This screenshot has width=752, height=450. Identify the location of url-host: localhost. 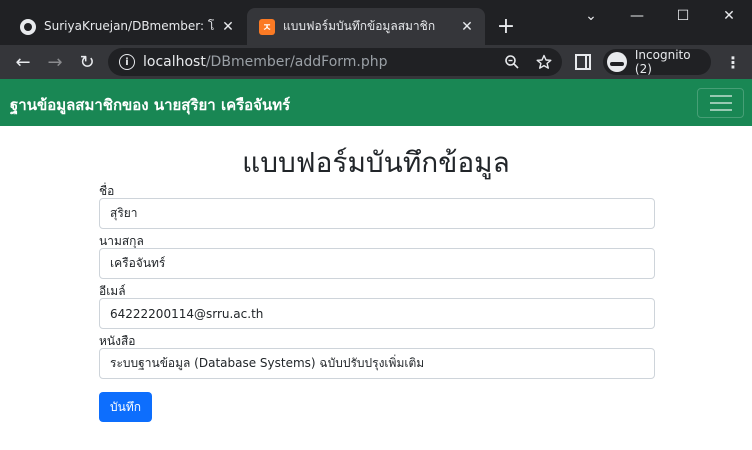
(174, 62).